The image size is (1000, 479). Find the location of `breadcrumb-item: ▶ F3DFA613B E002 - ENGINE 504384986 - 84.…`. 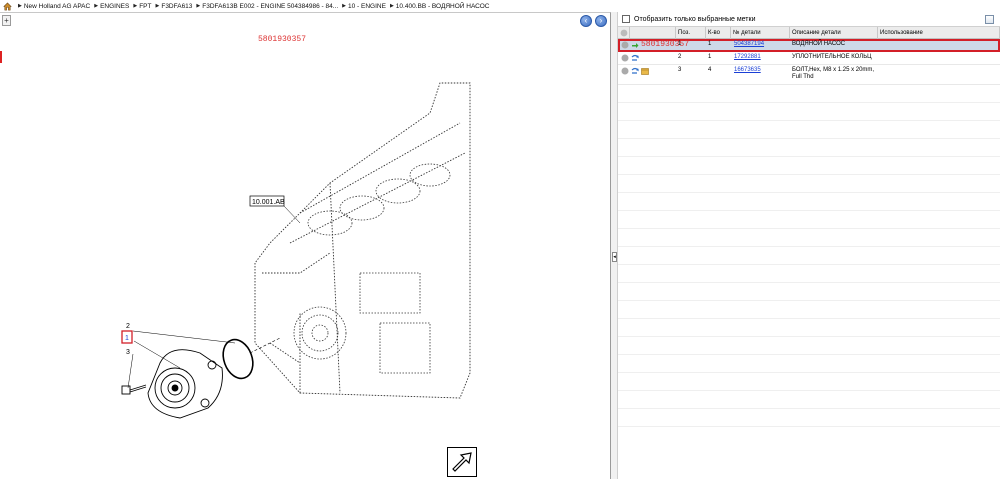

breadcrumb-item: ▶ F3DFA613B E002 - ENGINE 504384986 - 84.… is located at coordinates (267, 6).